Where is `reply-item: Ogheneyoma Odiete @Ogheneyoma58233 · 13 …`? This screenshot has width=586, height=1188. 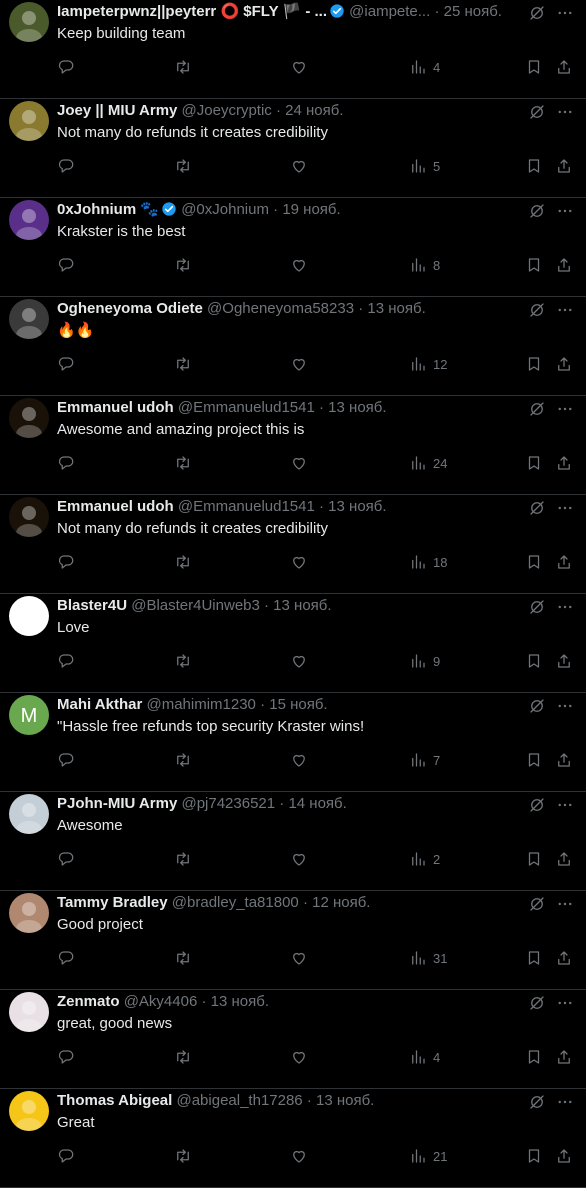
reply-item: Ogheneyoma Odiete @Ogheneyoma58233 · 13 … is located at coordinates (293, 346).